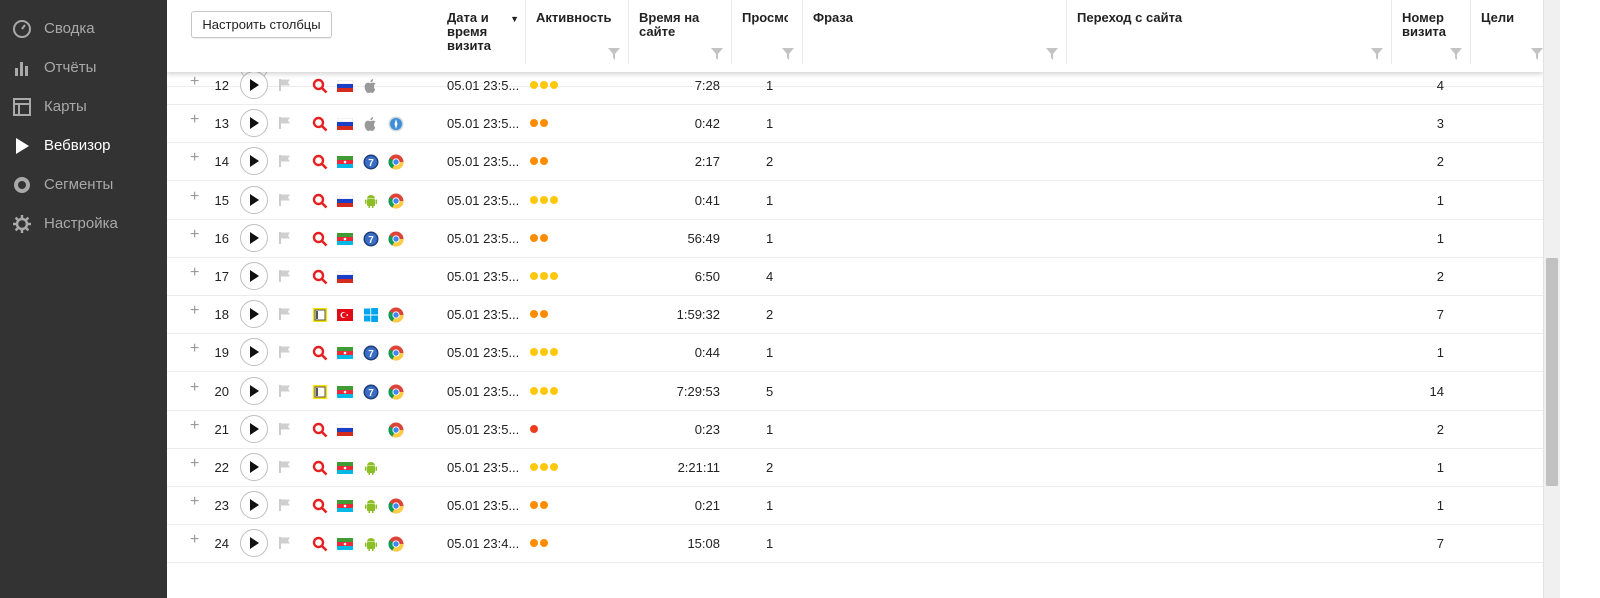  Describe the element at coordinates (855, 392) in the screenshot. I see `table-row: +20 7 05.01 23:5... 7:29:53 5 14` at that location.